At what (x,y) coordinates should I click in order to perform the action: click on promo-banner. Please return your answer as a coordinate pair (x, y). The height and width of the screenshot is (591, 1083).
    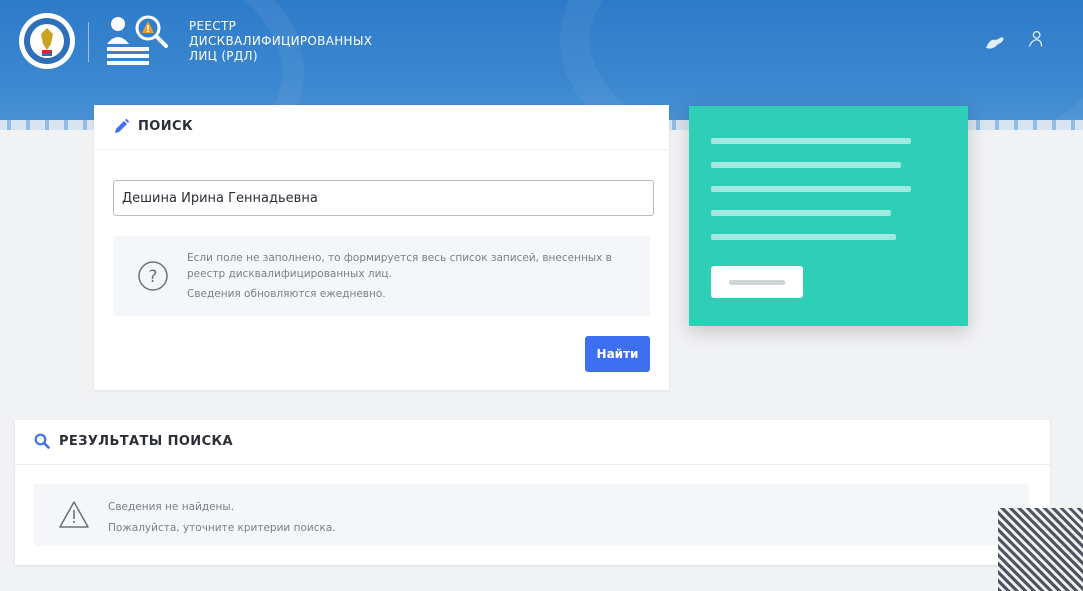
    Looking at the image, I should click on (828, 216).